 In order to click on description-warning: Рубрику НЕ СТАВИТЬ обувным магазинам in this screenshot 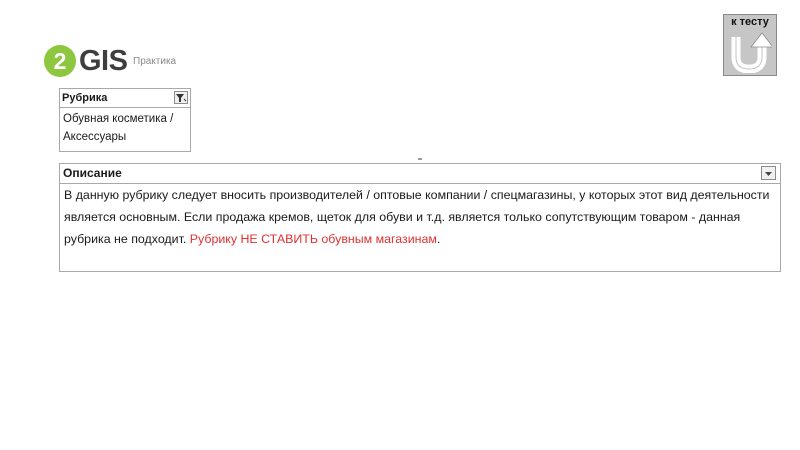, I will do `click(313, 239)`.